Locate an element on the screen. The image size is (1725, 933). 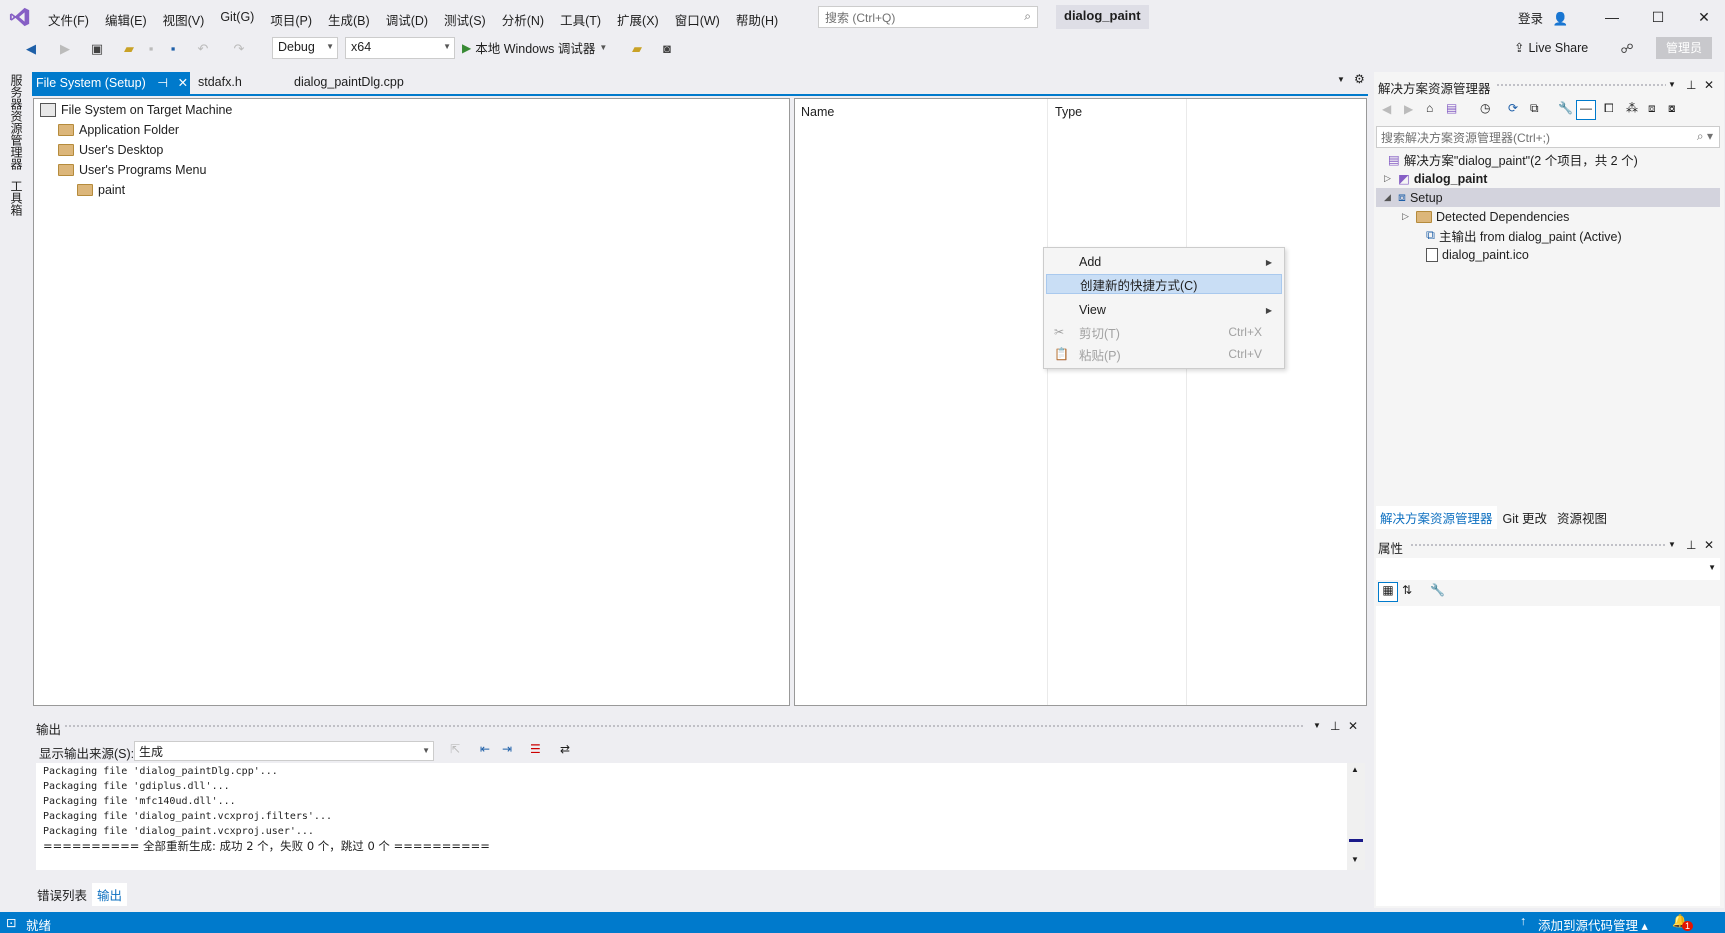
preview-icon: — is located at coordinates (1586, 110).